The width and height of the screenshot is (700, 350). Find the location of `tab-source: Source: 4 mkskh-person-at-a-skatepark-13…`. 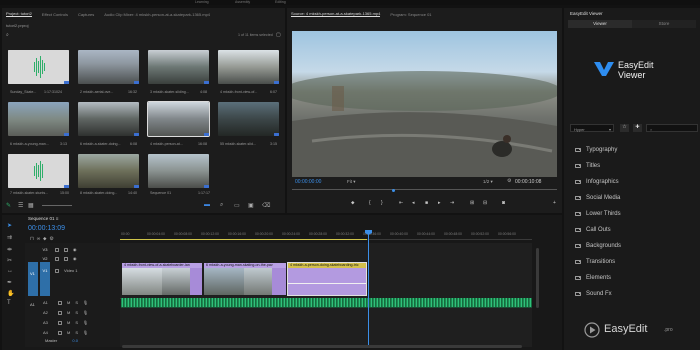

tab-source: Source: 4 mkskh-person-at-a-skatepark-13… is located at coordinates (336, 14).